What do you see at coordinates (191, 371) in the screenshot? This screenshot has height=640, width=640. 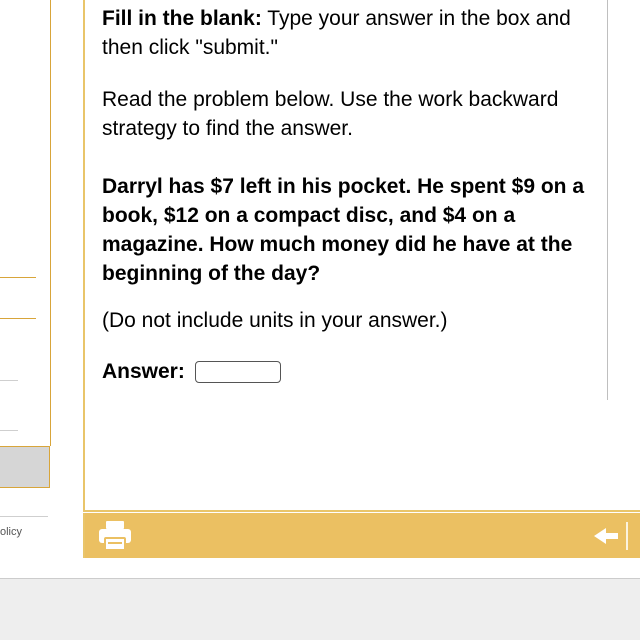 I see `answer-row: Answer:` at bounding box center [191, 371].